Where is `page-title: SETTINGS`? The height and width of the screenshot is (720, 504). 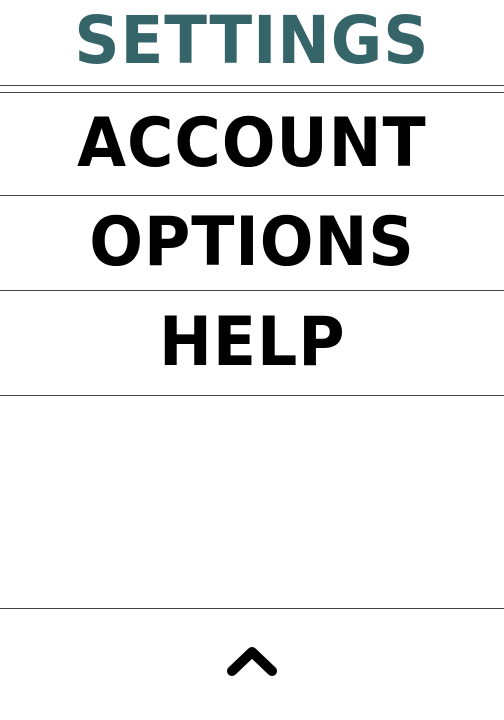
page-title: SETTINGS is located at coordinates (252, 40).